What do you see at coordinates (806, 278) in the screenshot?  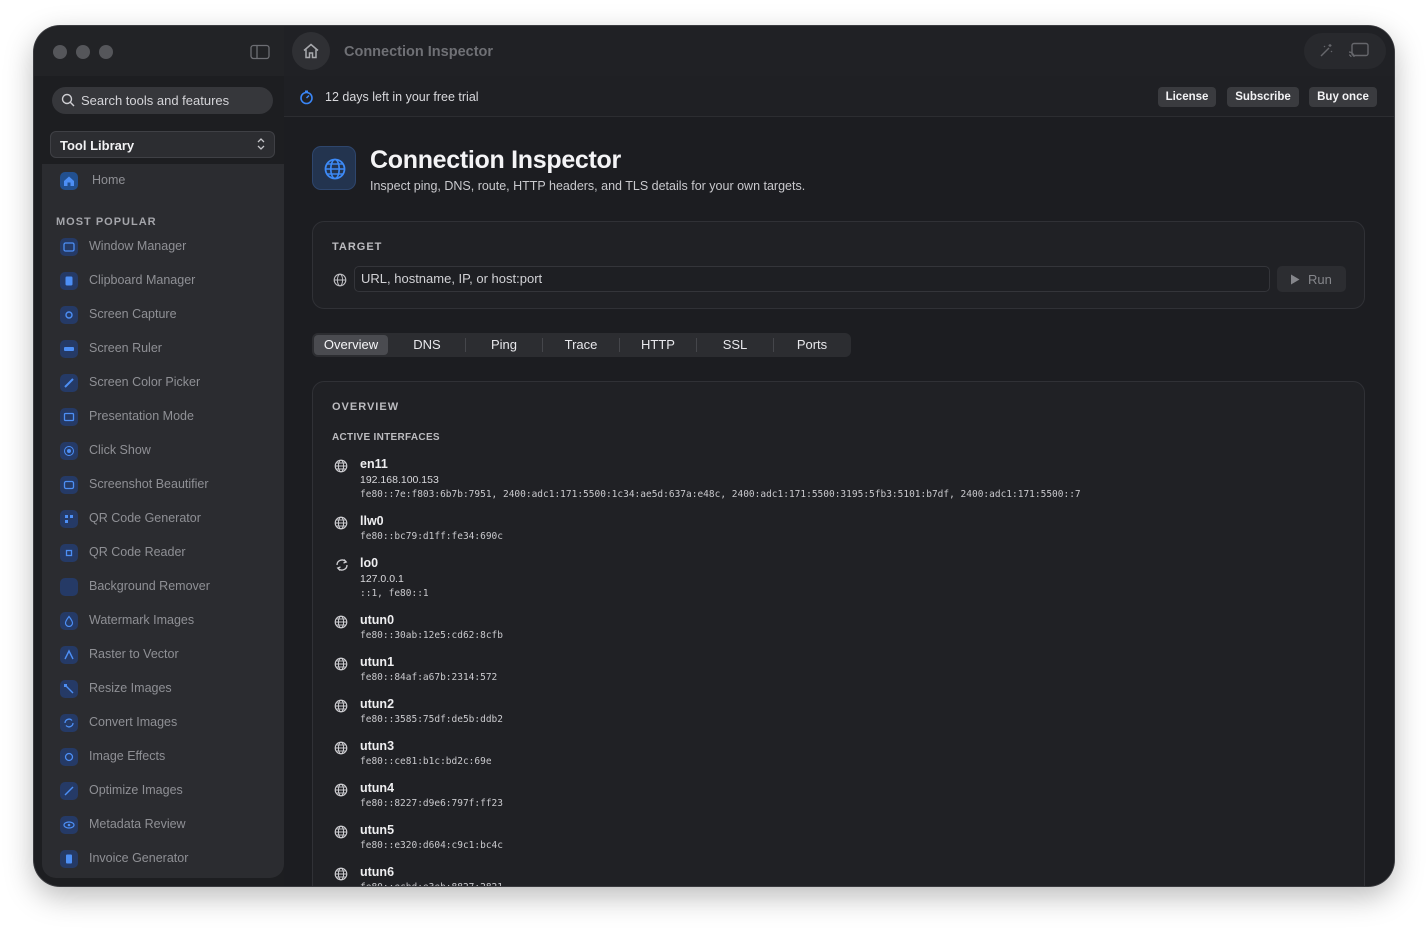 I see `target-input` at bounding box center [806, 278].